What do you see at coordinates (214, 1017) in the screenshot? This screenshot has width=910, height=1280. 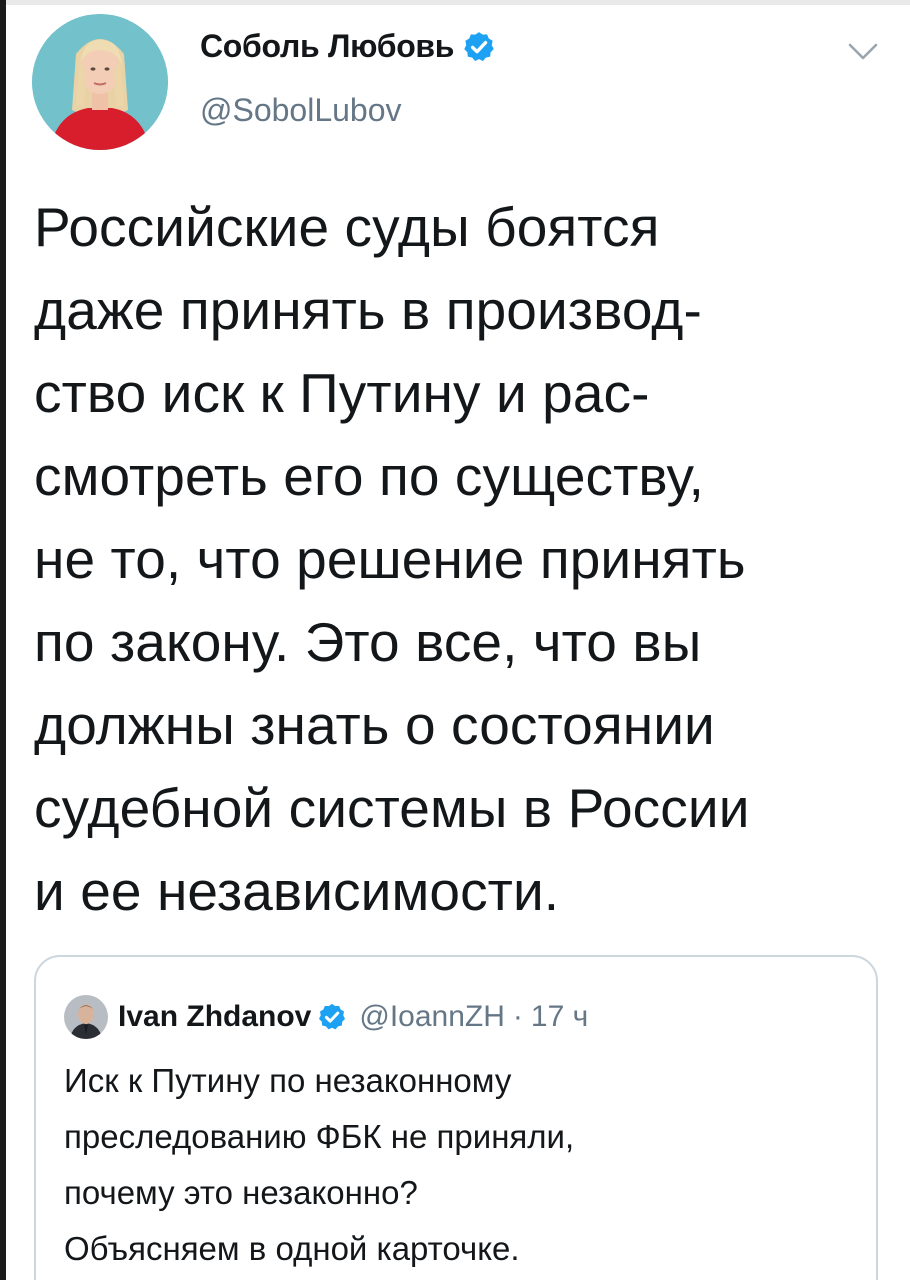 I see `quoted-author-name: Ivan Zhdanov` at bounding box center [214, 1017].